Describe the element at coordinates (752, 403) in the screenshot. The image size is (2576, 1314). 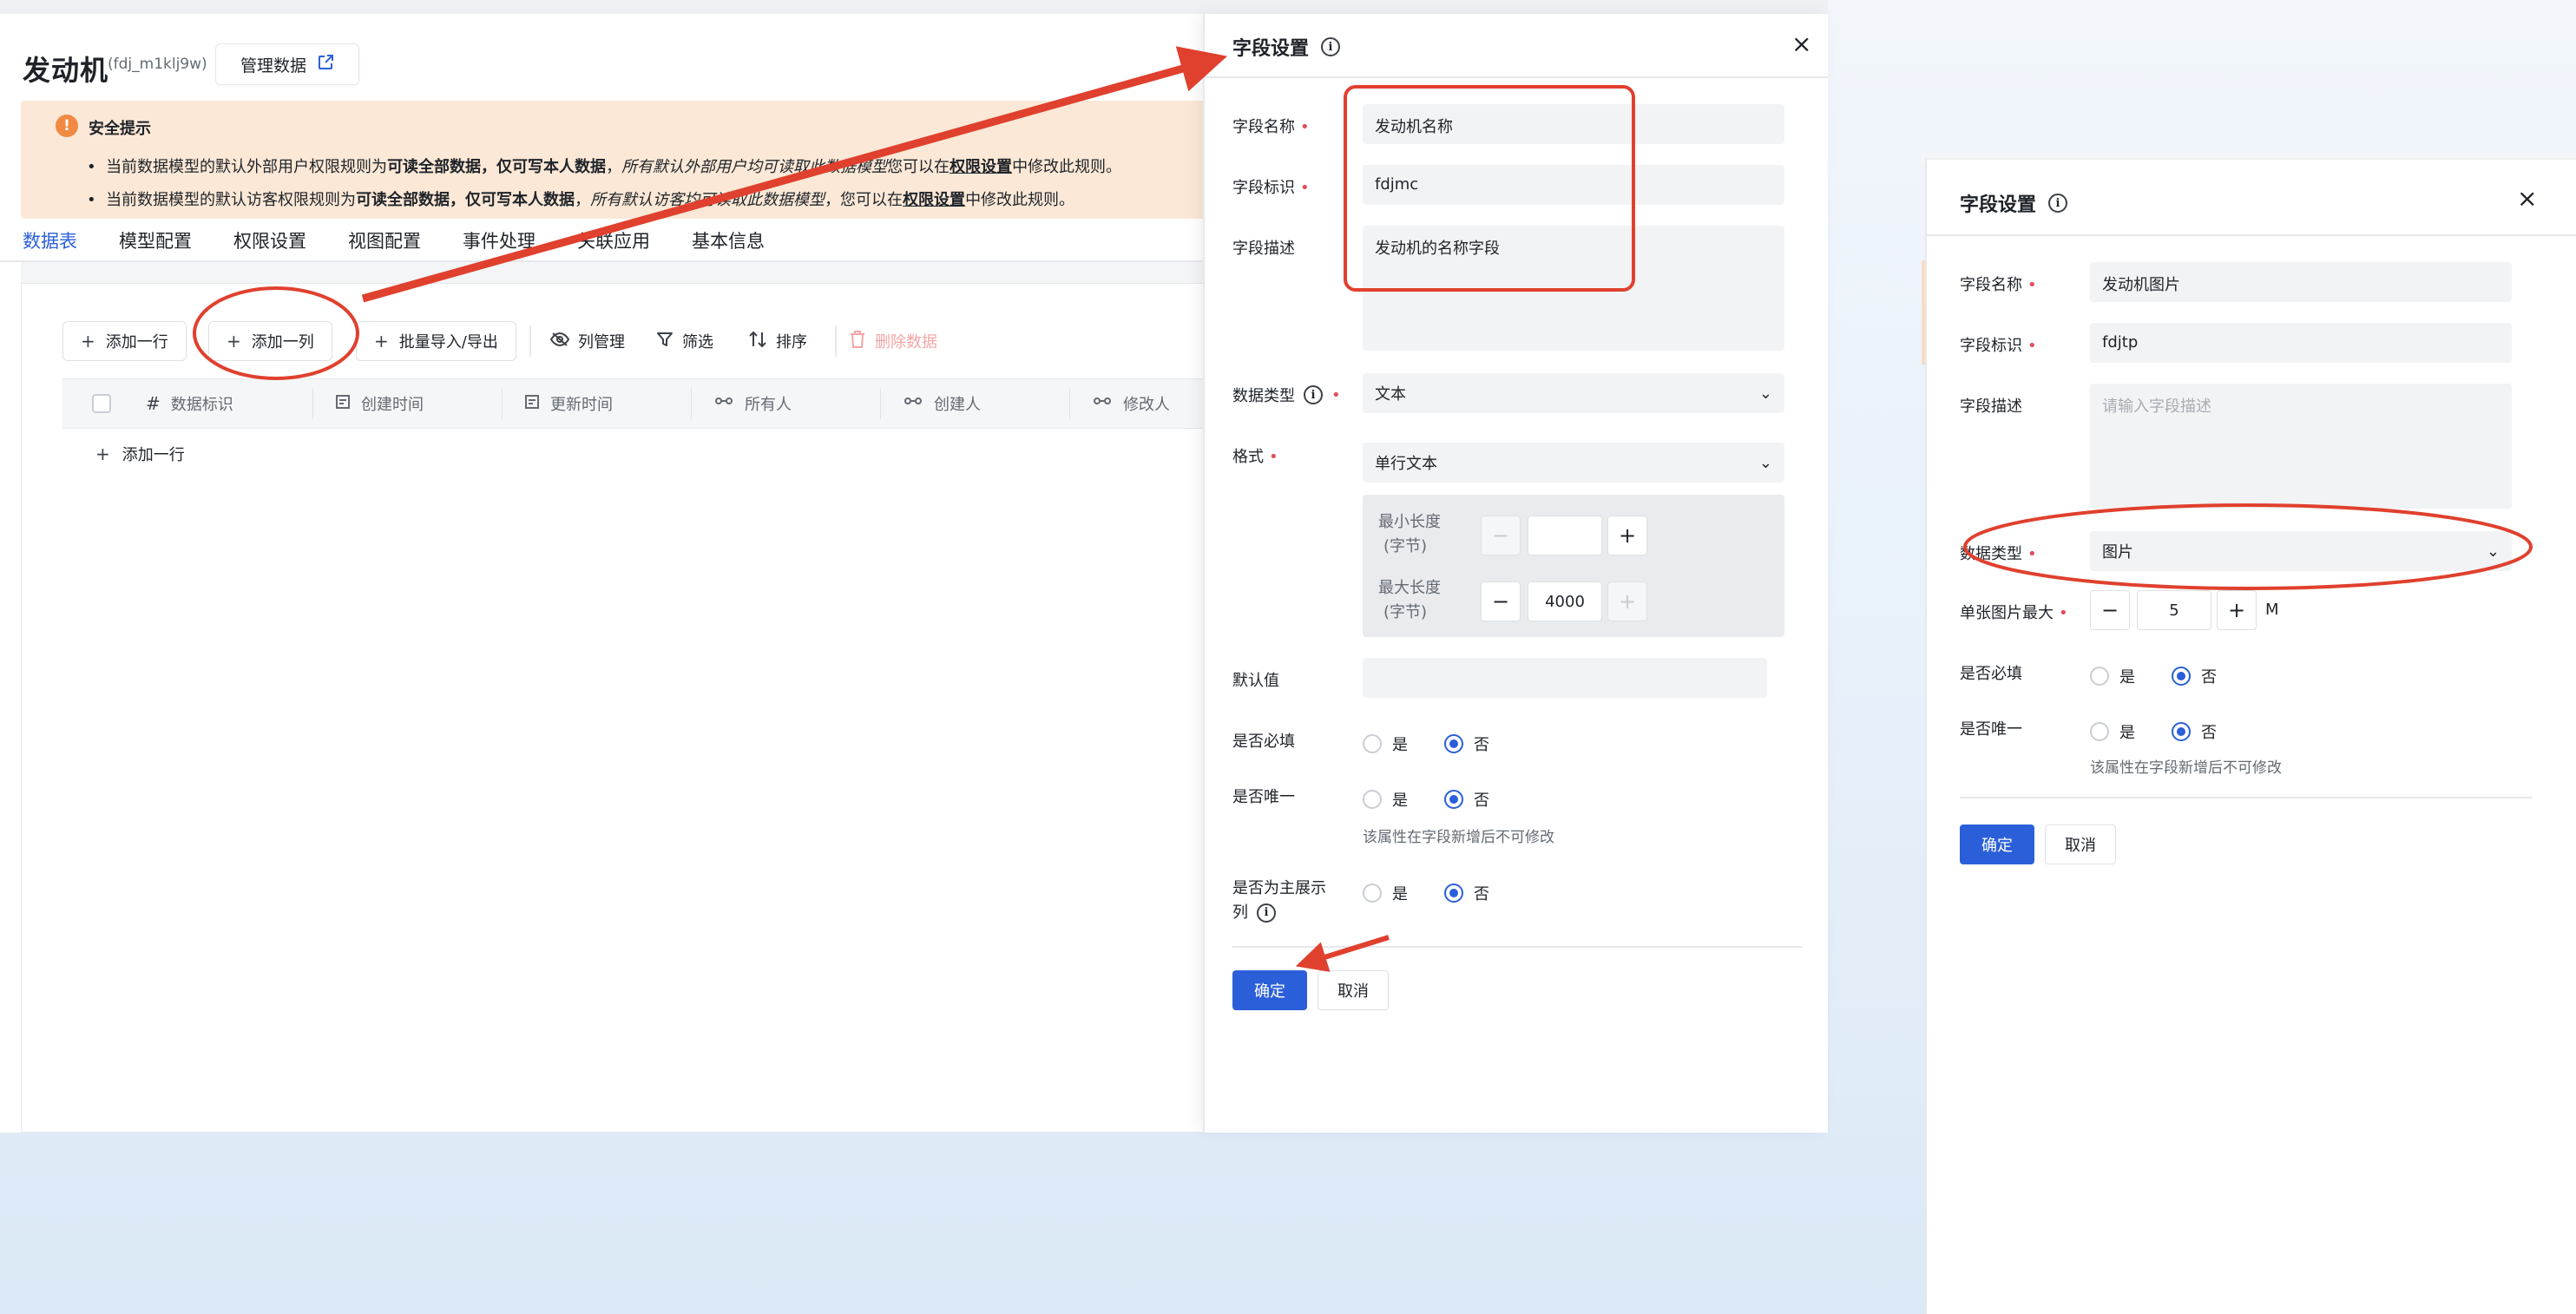
I see `column-header-owner: 所有人` at that location.